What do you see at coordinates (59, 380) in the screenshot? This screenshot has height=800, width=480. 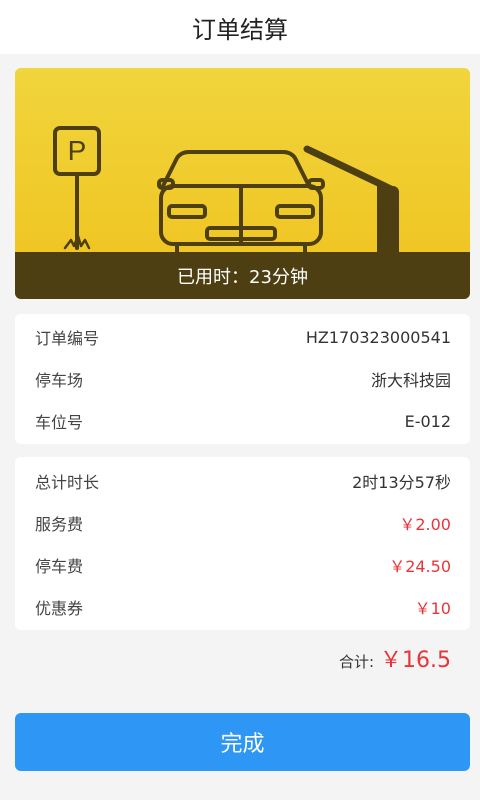 I see `parking-lot-label: 停车场` at bounding box center [59, 380].